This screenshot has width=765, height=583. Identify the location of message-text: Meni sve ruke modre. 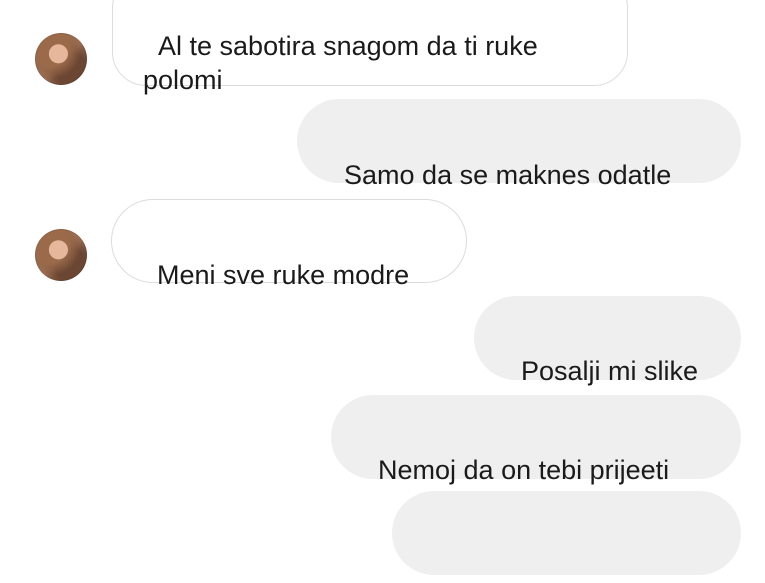
(283, 275).